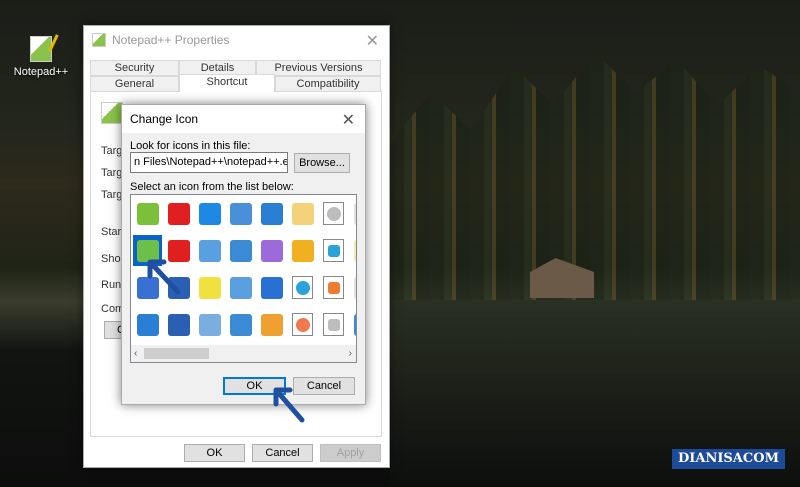  What do you see at coordinates (728, 459) in the screenshot?
I see `watermark-logo: DIANISACOM` at bounding box center [728, 459].